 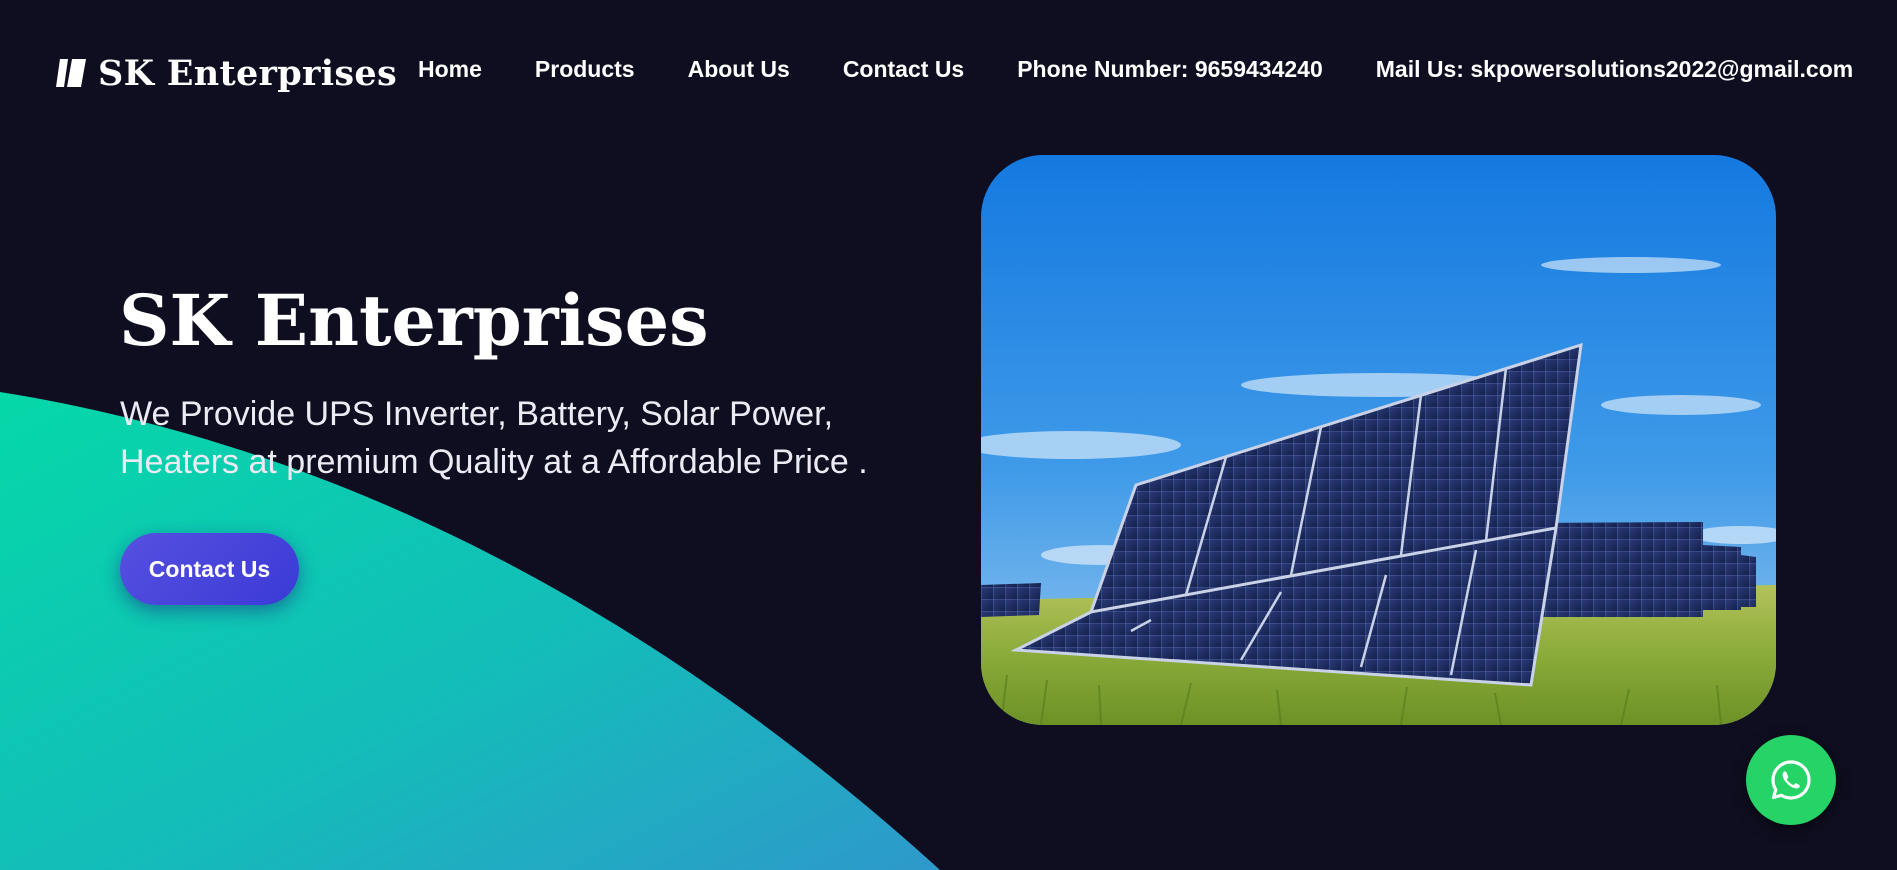 What do you see at coordinates (71, 73) in the screenshot?
I see `bolt-logo-icon` at bounding box center [71, 73].